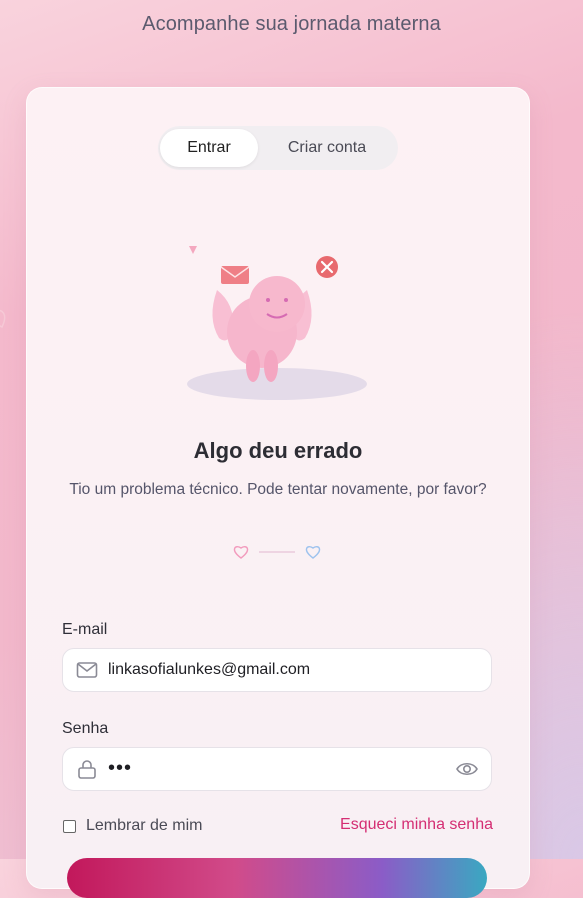 This screenshot has width=583, height=898. I want to click on error-illustration, so click(277, 323).